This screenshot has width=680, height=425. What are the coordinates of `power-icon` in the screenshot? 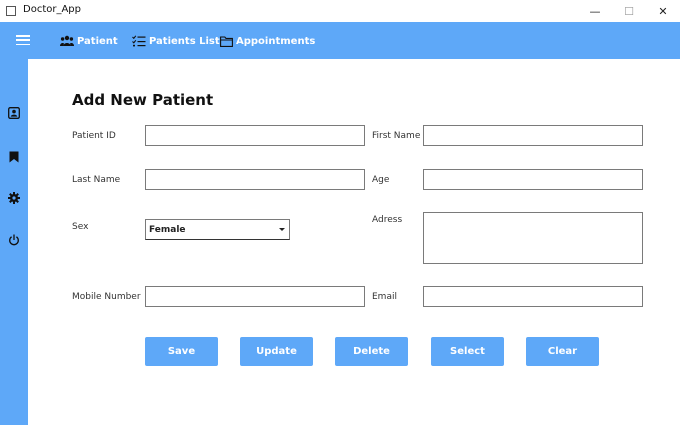 It's located at (14, 240).